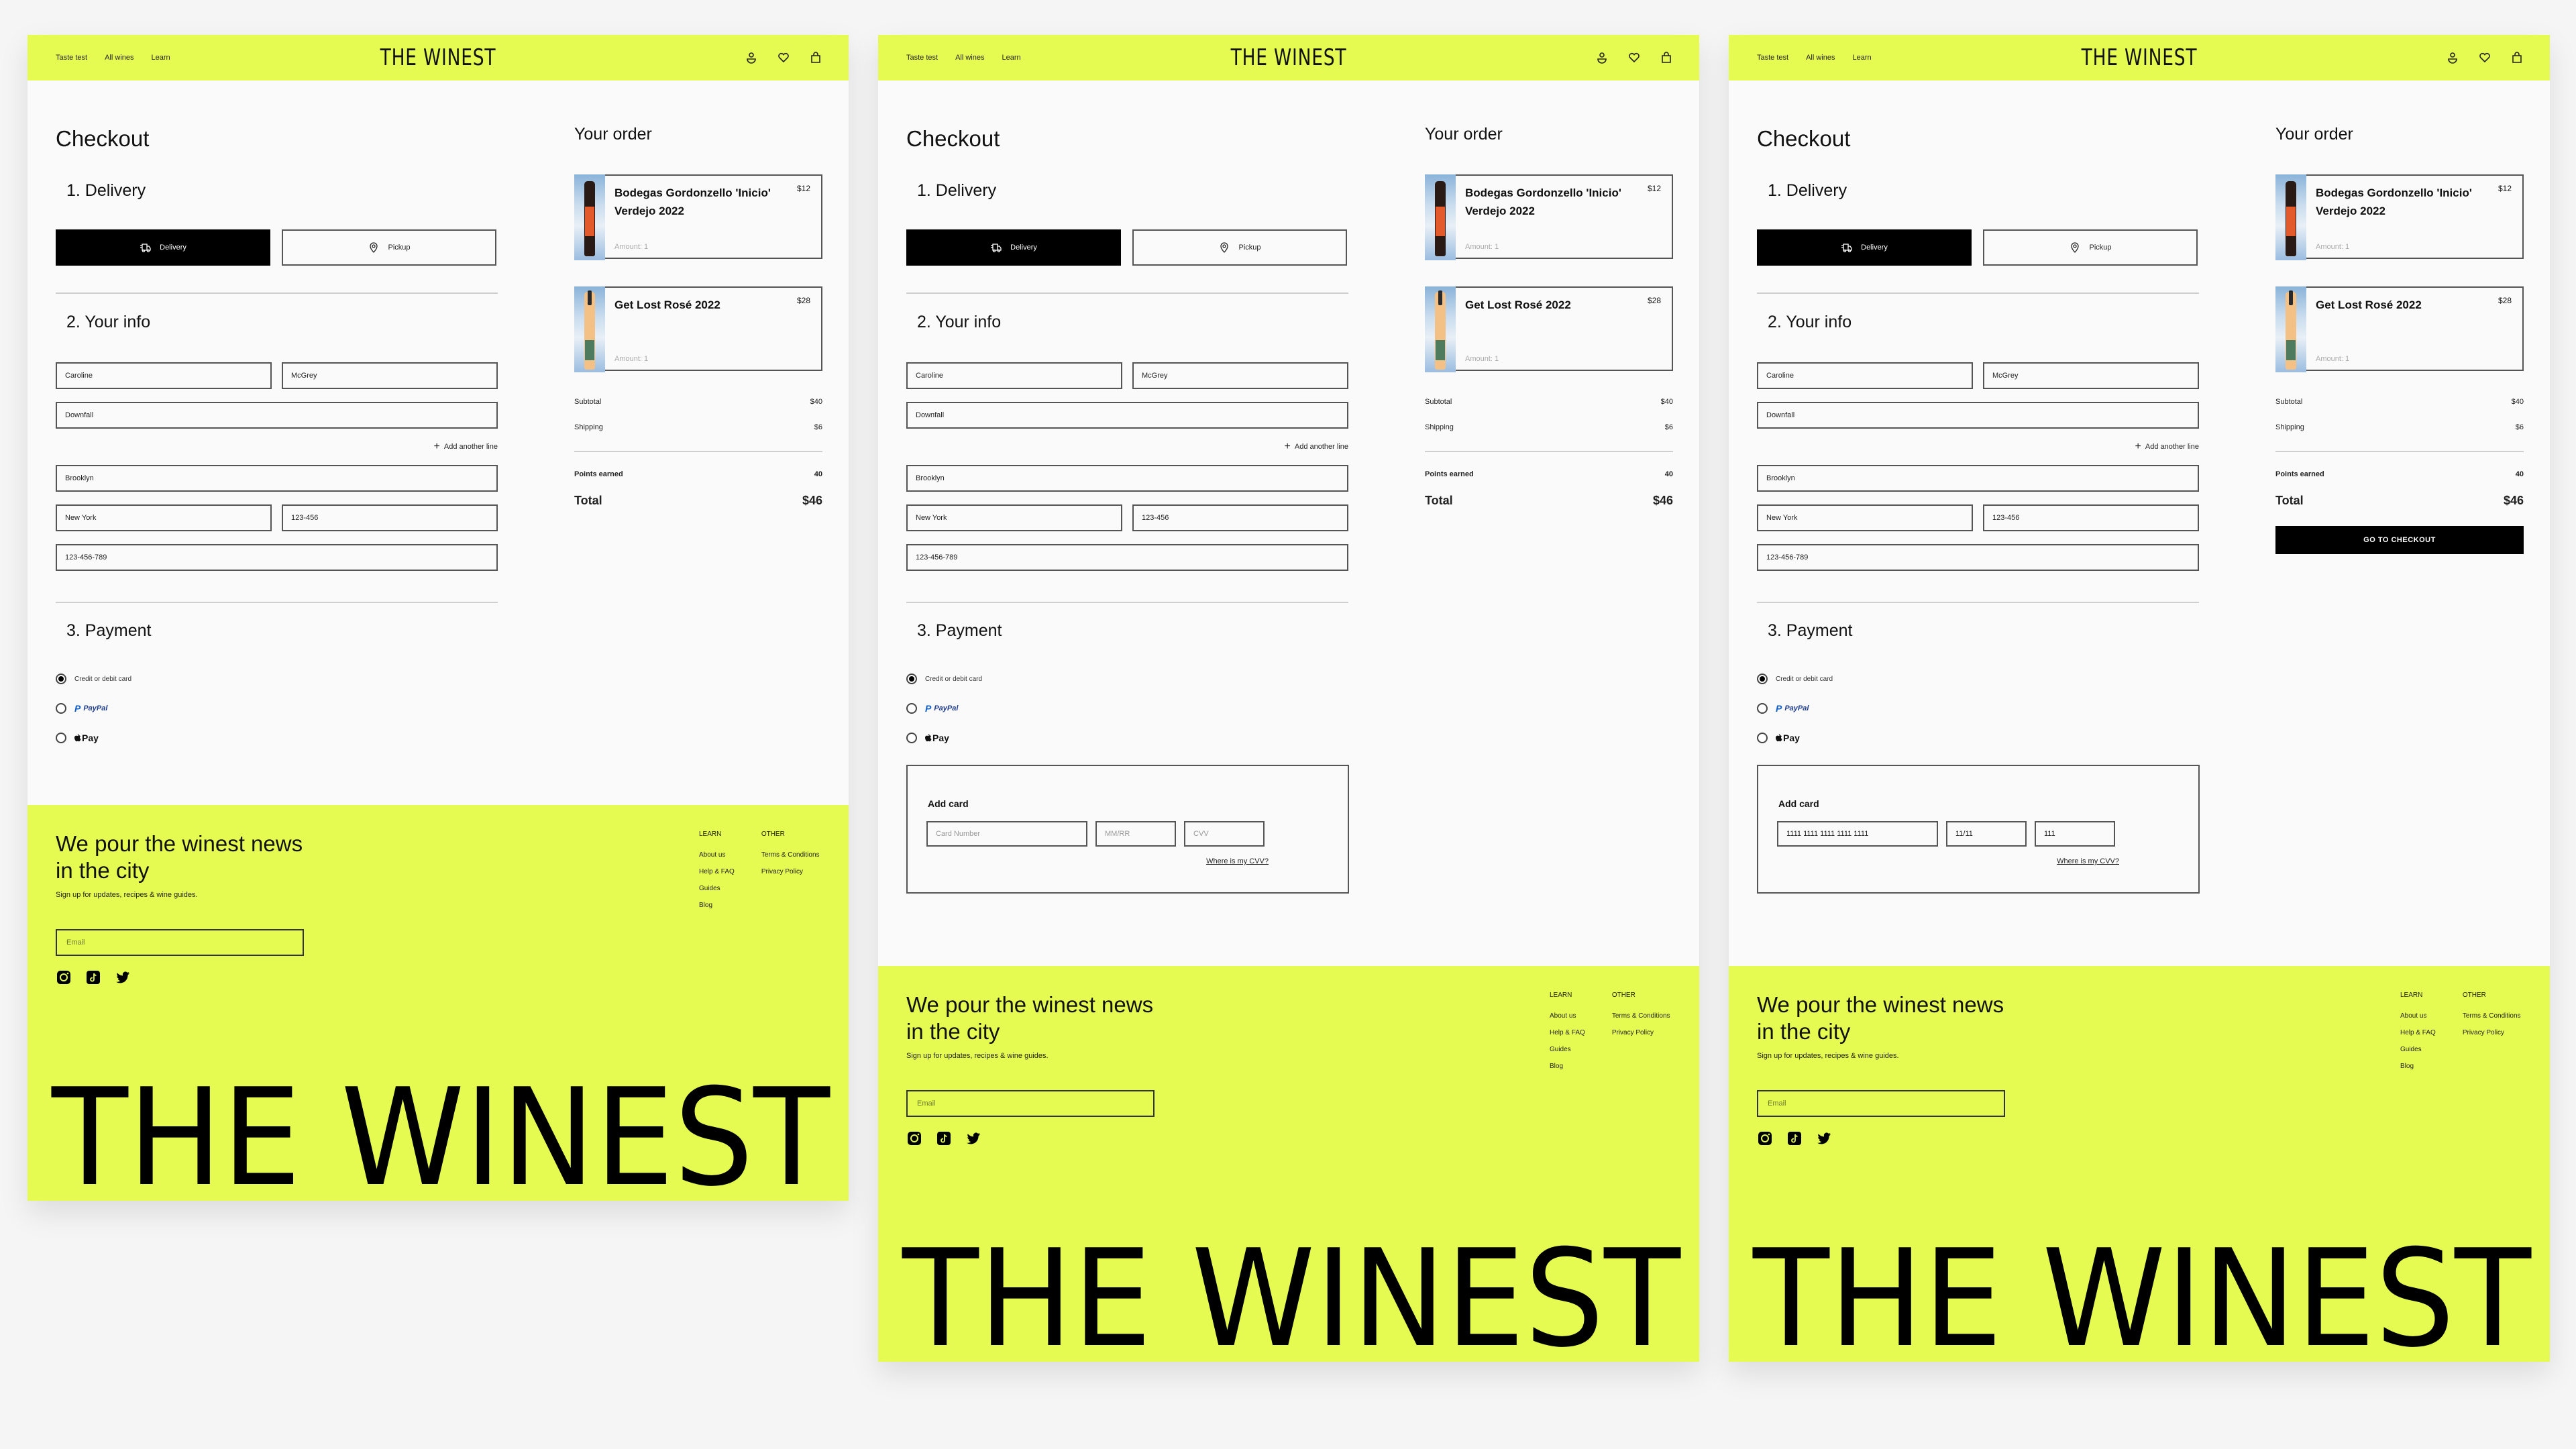  What do you see at coordinates (1224, 834) in the screenshot?
I see `cvv-field` at bounding box center [1224, 834].